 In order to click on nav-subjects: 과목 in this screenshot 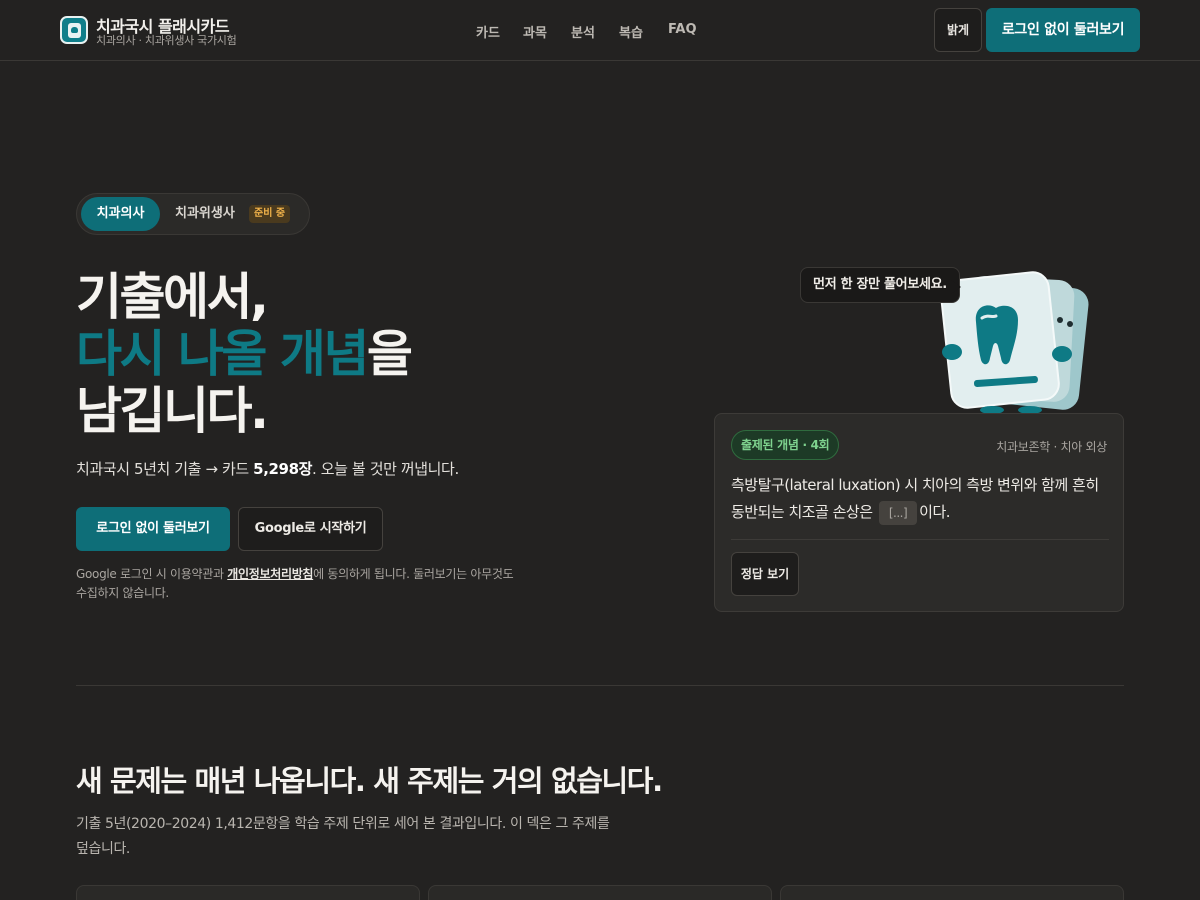, I will do `click(535, 31)`.